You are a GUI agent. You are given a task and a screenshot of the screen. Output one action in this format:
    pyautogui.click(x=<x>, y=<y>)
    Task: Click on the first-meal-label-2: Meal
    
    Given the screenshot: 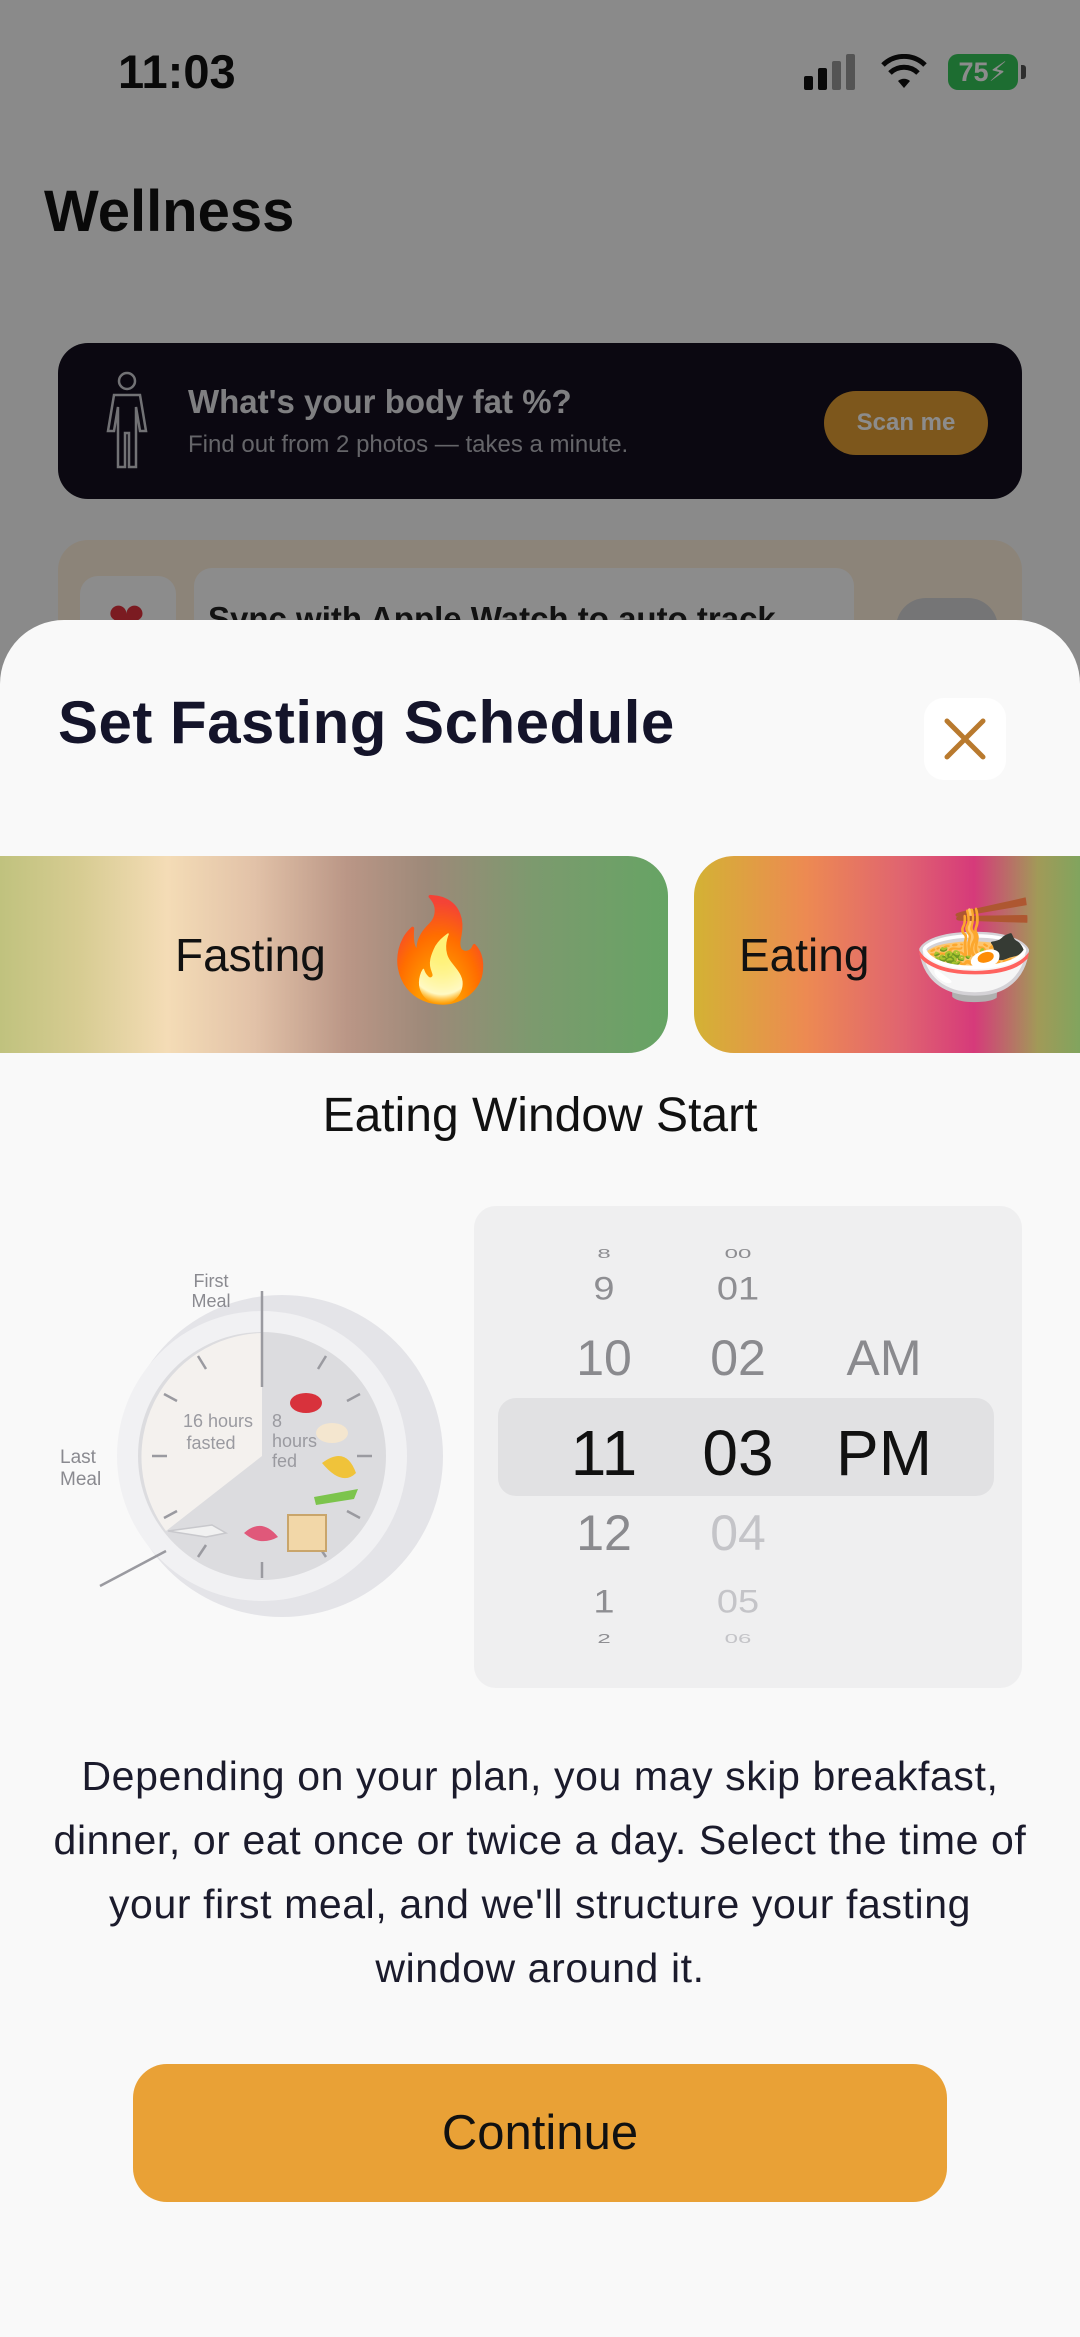 What is the action you would take?
    pyautogui.click(x=210, y=1301)
    